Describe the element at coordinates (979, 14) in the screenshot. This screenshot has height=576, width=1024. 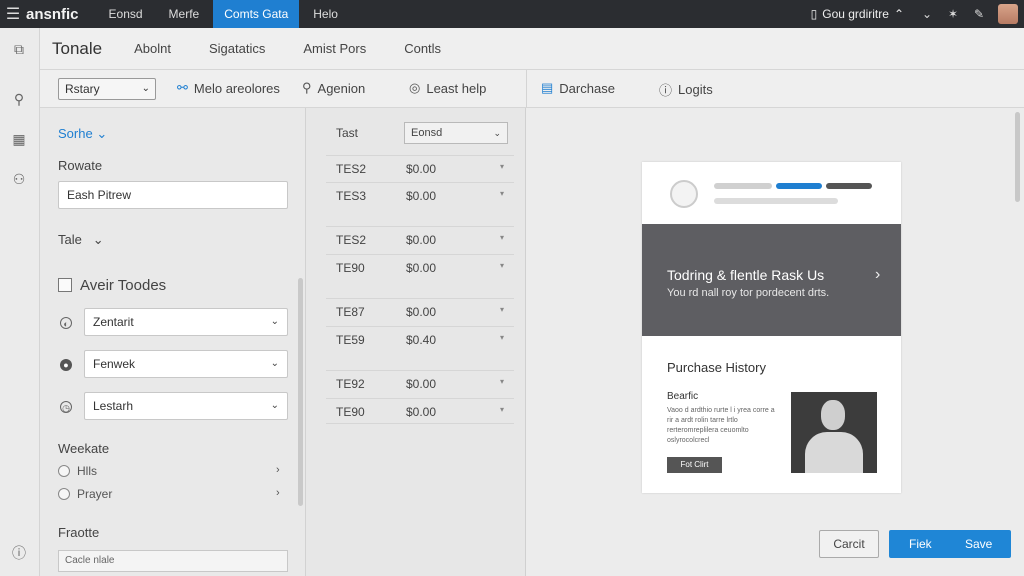
I see `edit-icon: ✎` at that location.